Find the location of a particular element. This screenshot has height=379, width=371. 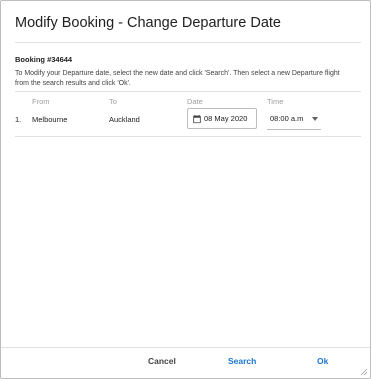

calendar-icon is located at coordinates (197, 119).